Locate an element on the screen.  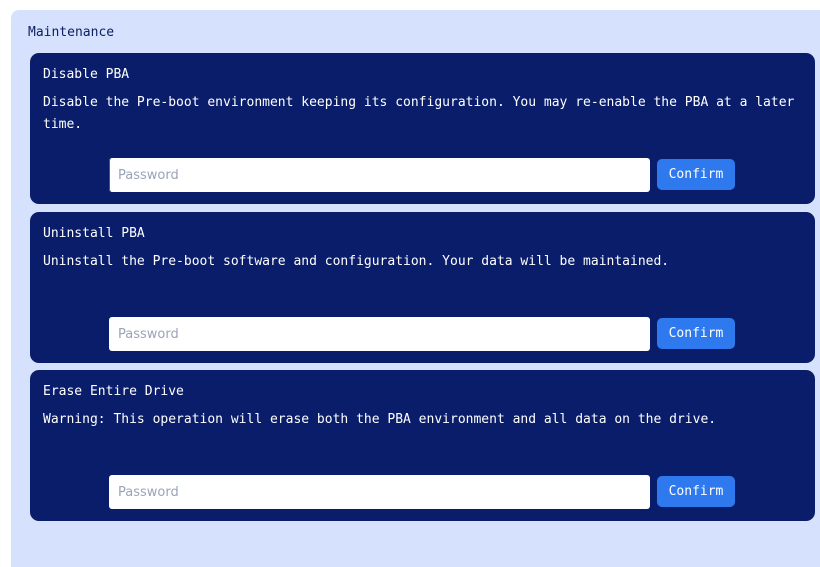
uninstall-pba-confirm-button: Confirm is located at coordinates (696, 333).